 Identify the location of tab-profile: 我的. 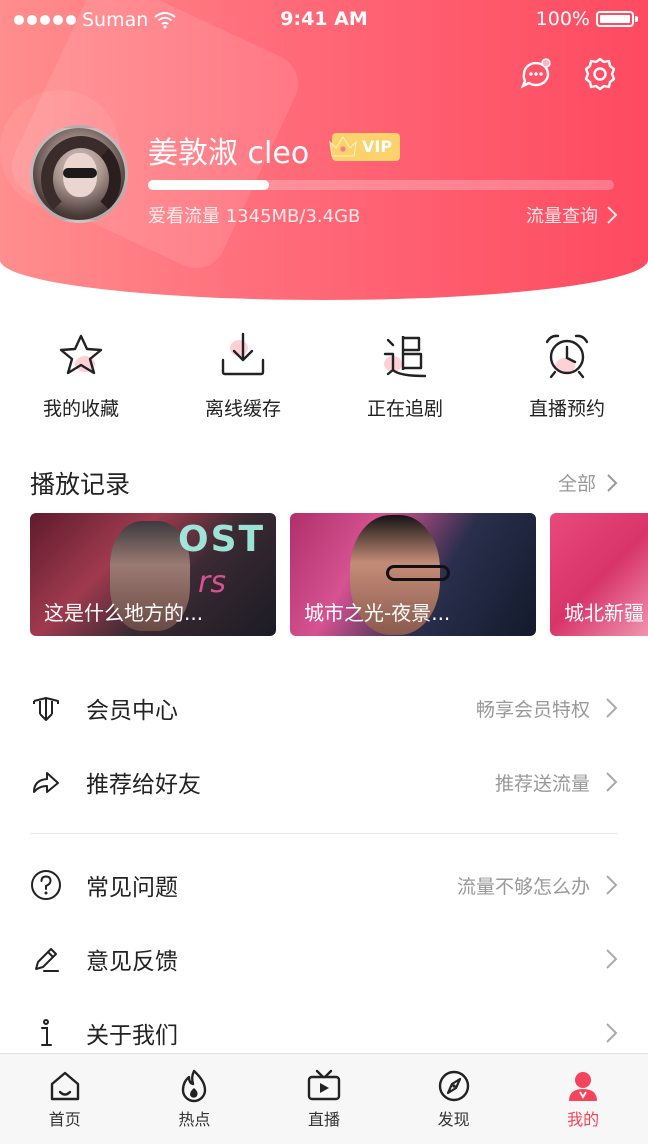
(583, 1099).